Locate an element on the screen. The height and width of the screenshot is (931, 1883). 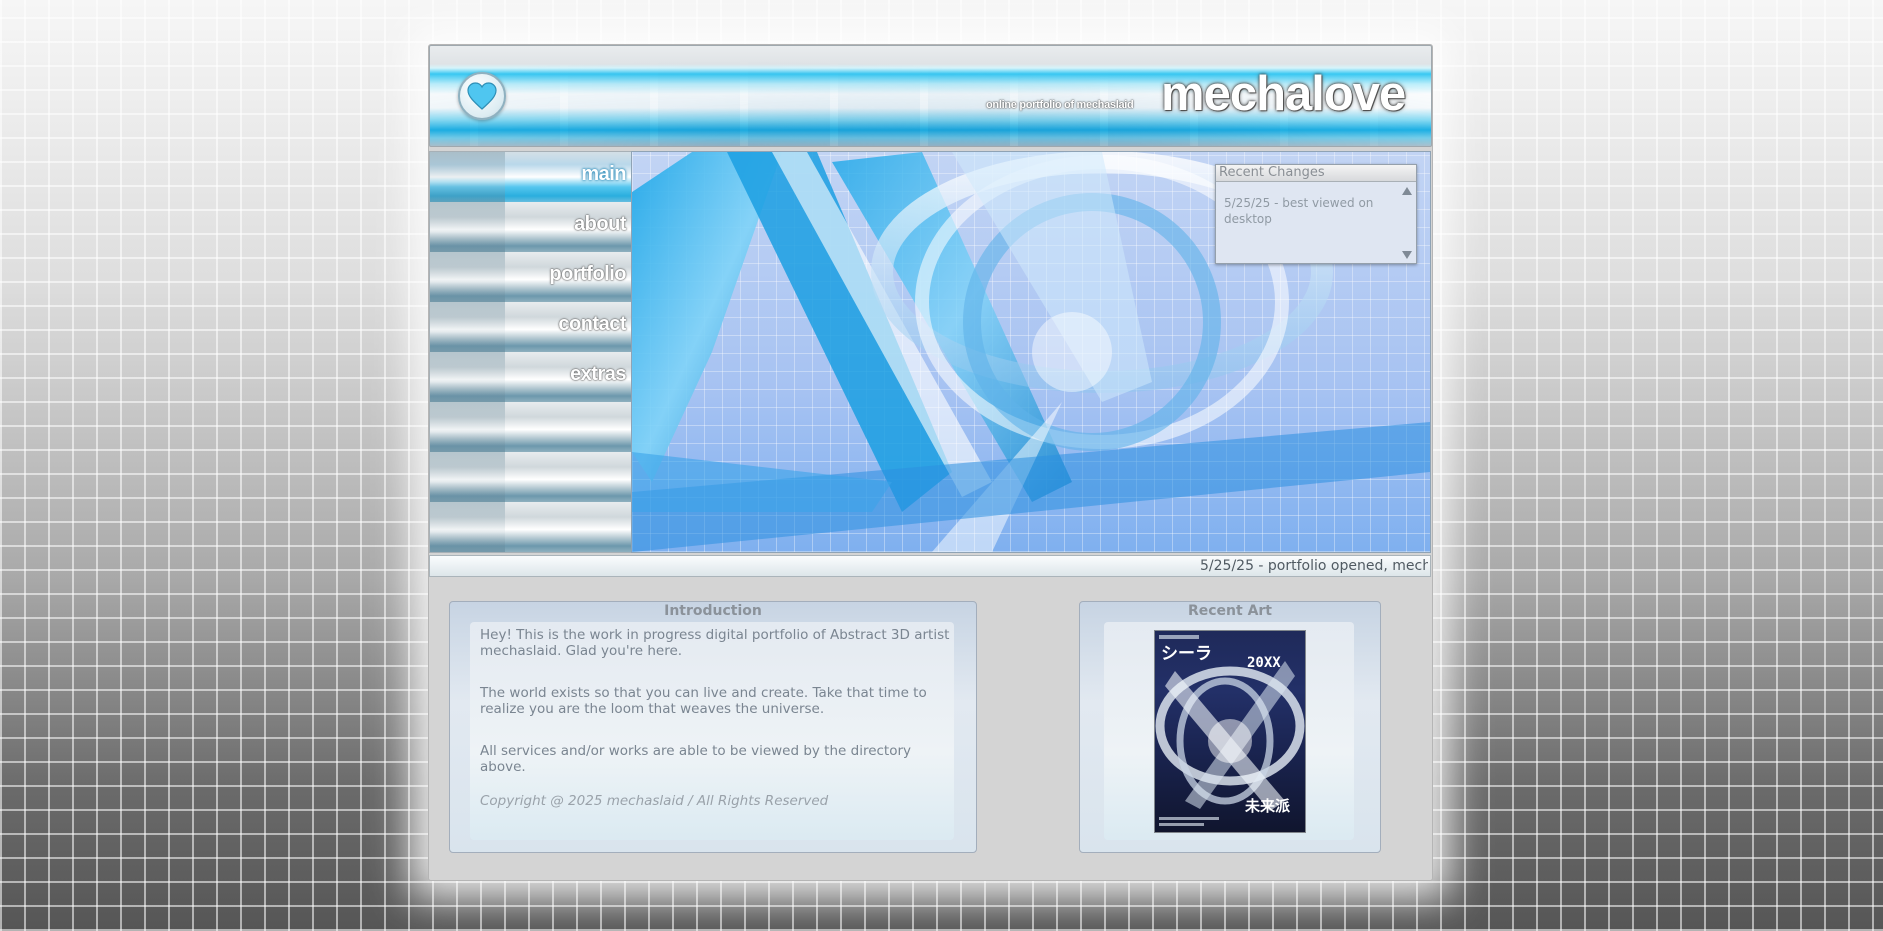
nav-item-portfolio: portfolio is located at coordinates (530, 277).